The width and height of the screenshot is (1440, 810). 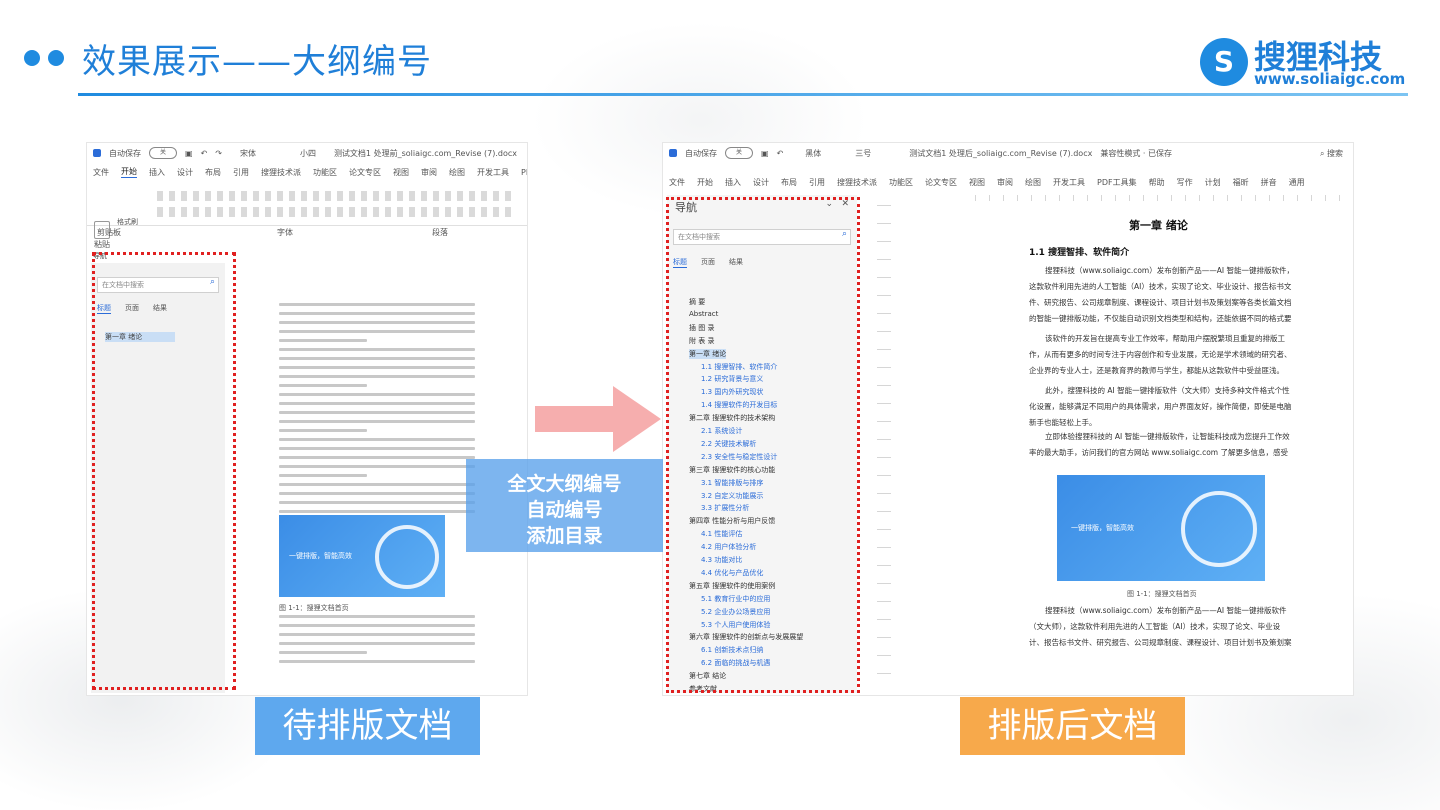 I want to click on ribbon-row, so click(x=337, y=212).